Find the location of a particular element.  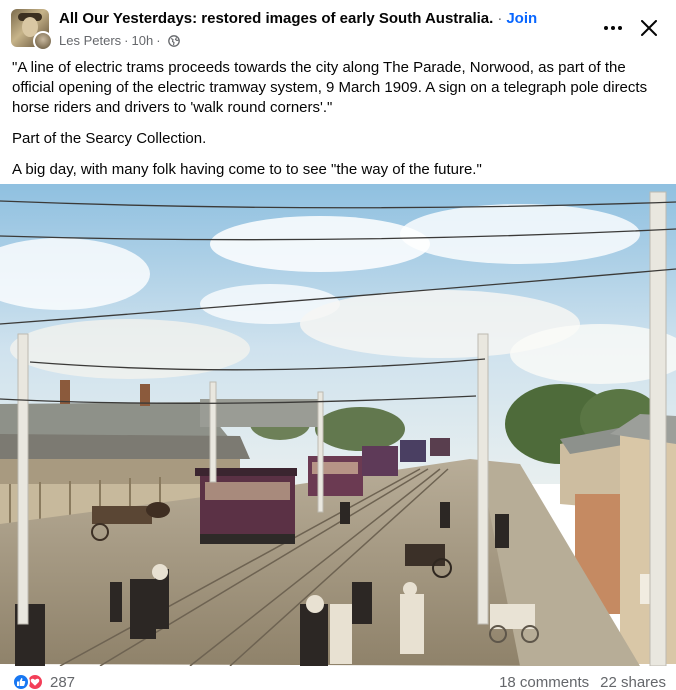

post-meta: Les Peters · 10h · is located at coordinates (119, 40).